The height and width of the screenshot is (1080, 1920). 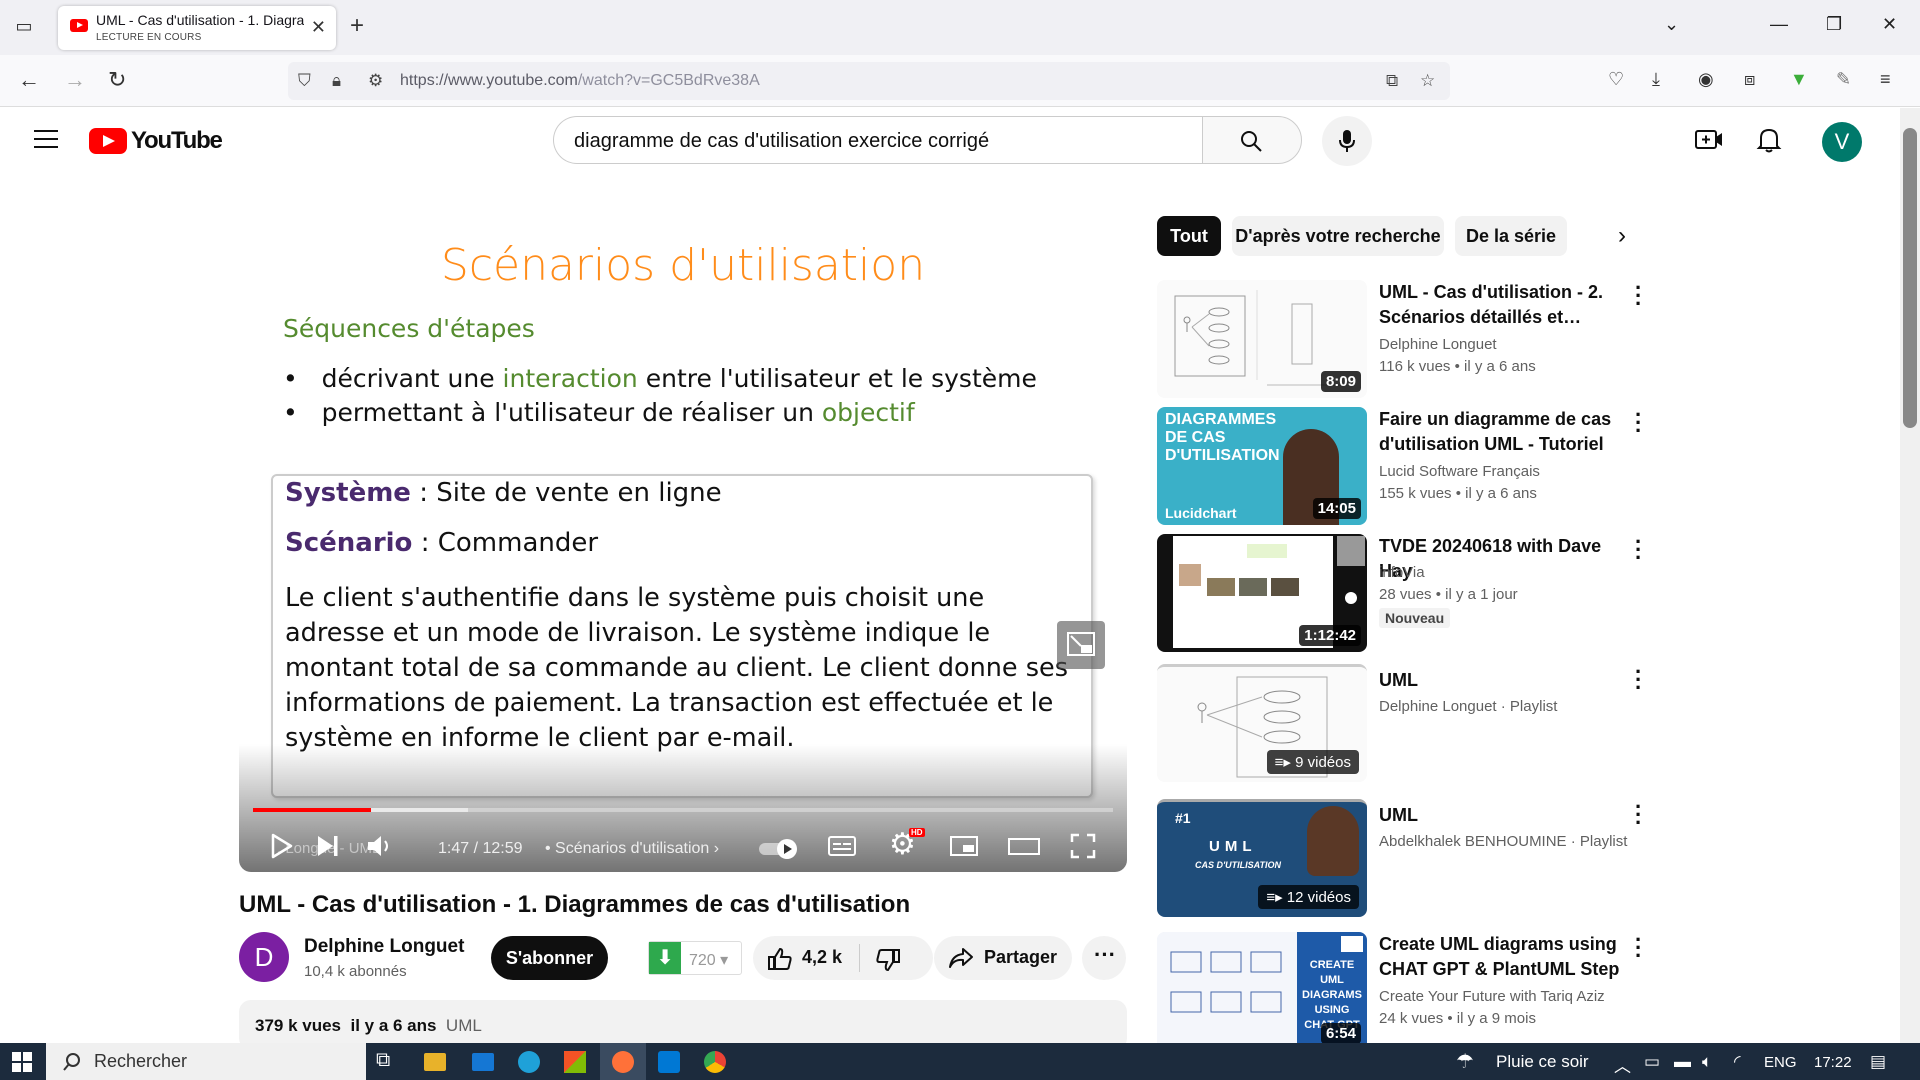 I want to click on autoplay-toggle, so click(x=780, y=849).